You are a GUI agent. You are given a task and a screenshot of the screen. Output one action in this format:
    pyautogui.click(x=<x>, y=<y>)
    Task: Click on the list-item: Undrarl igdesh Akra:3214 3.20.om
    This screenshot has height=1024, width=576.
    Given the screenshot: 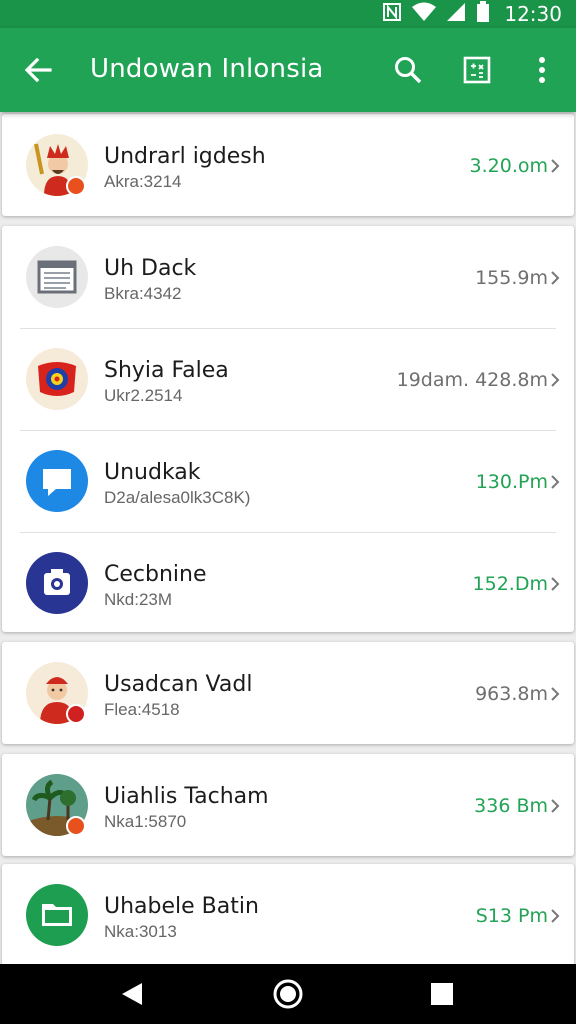 What is the action you would take?
    pyautogui.click(x=288, y=165)
    